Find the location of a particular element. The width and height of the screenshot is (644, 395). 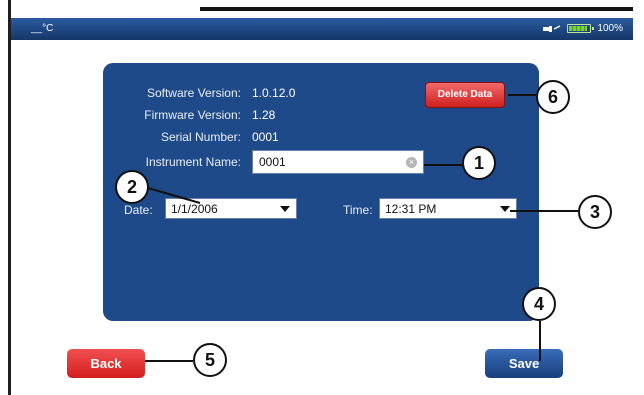

plug-icon is located at coordinates (552, 29).